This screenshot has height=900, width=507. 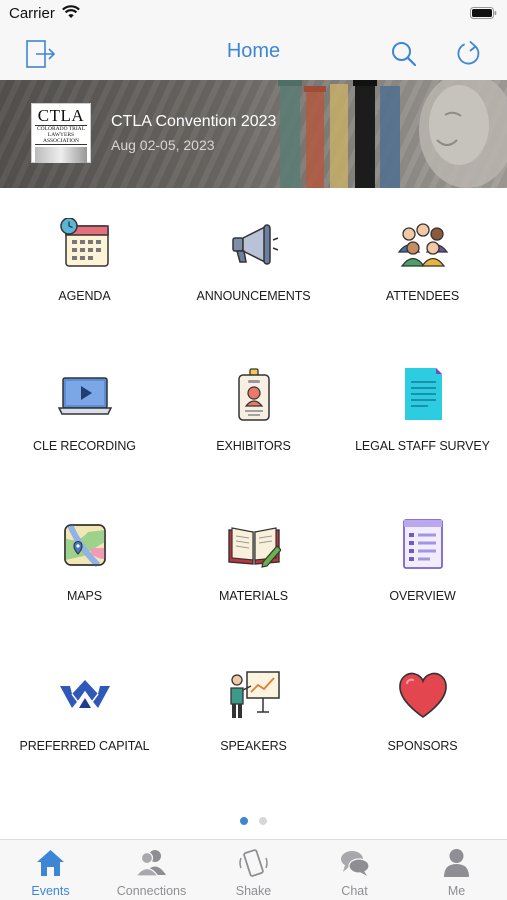 What do you see at coordinates (456, 863) in the screenshot?
I see `person-icon` at bounding box center [456, 863].